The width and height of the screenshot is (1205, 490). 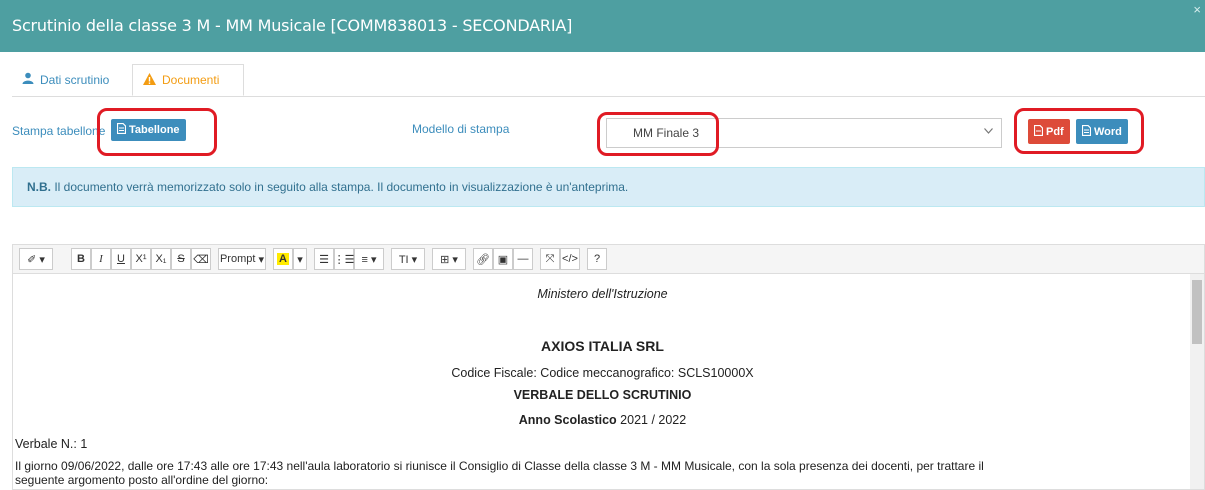 I want to click on anno-value: 2021 / 2022, so click(x=651, y=420).